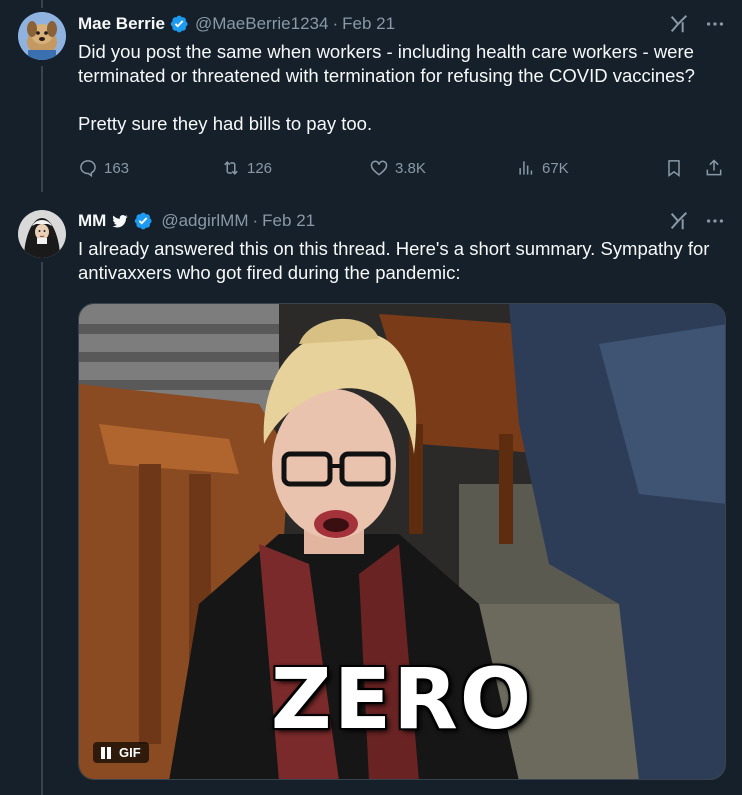 Image resolution: width=742 pixels, height=795 pixels. I want to click on repost-icon, so click(231, 168).